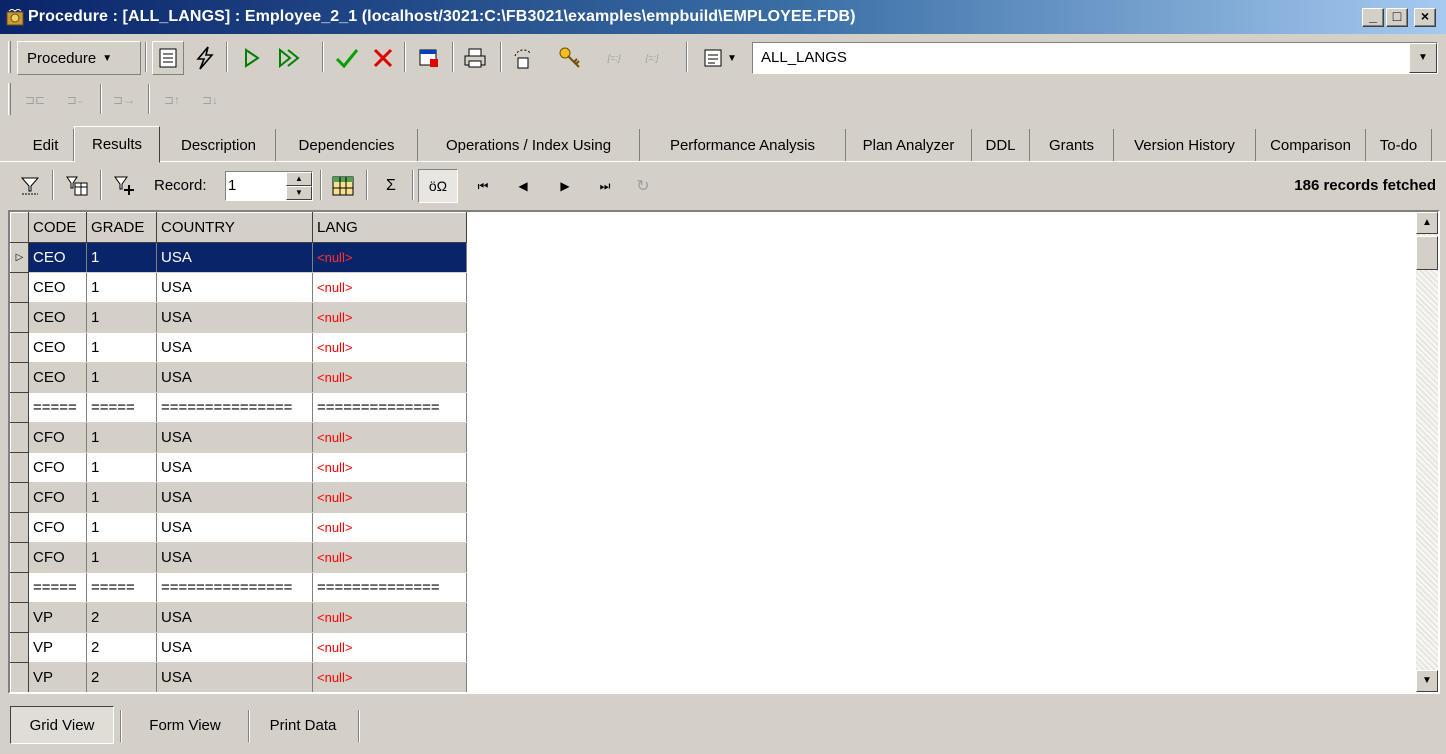 The height and width of the screenshot is (754, 1446). Describe the element at coordinates (605, 186) in the screenshot. I see `last-record-button: ⏭` at that location.